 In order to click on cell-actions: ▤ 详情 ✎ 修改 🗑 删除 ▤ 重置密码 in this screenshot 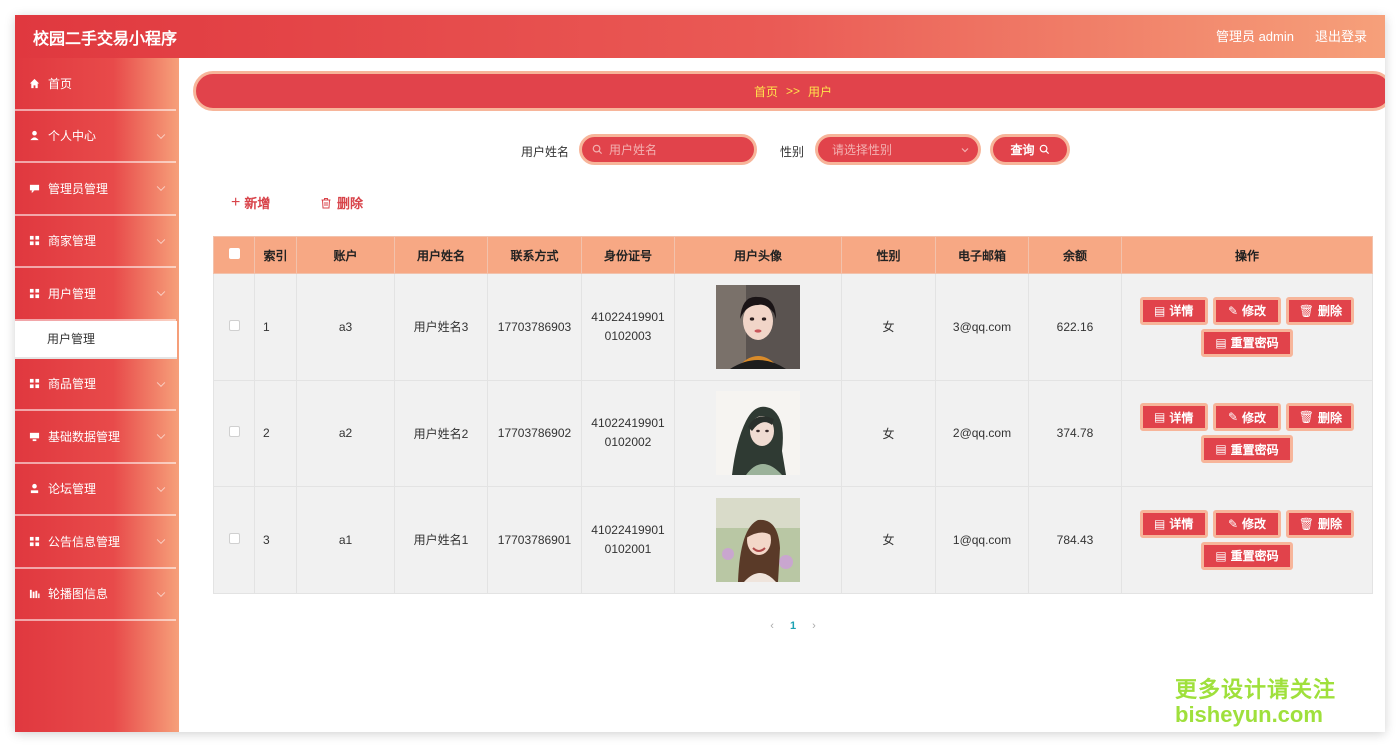, I will do `click(1247, 540)`.